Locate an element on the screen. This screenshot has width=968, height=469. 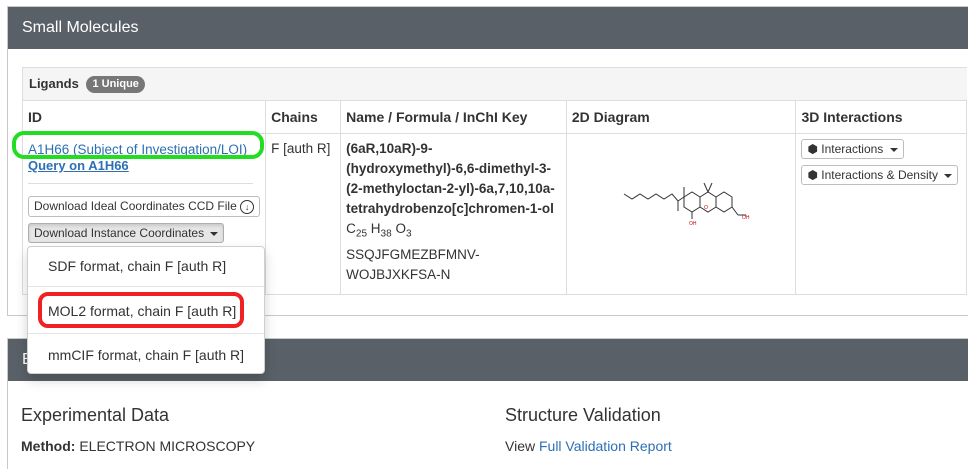
inchi-key: SSQJFGMEZBFMNV- WOJBJXKFSA-N is located at coordinates (453, 265).